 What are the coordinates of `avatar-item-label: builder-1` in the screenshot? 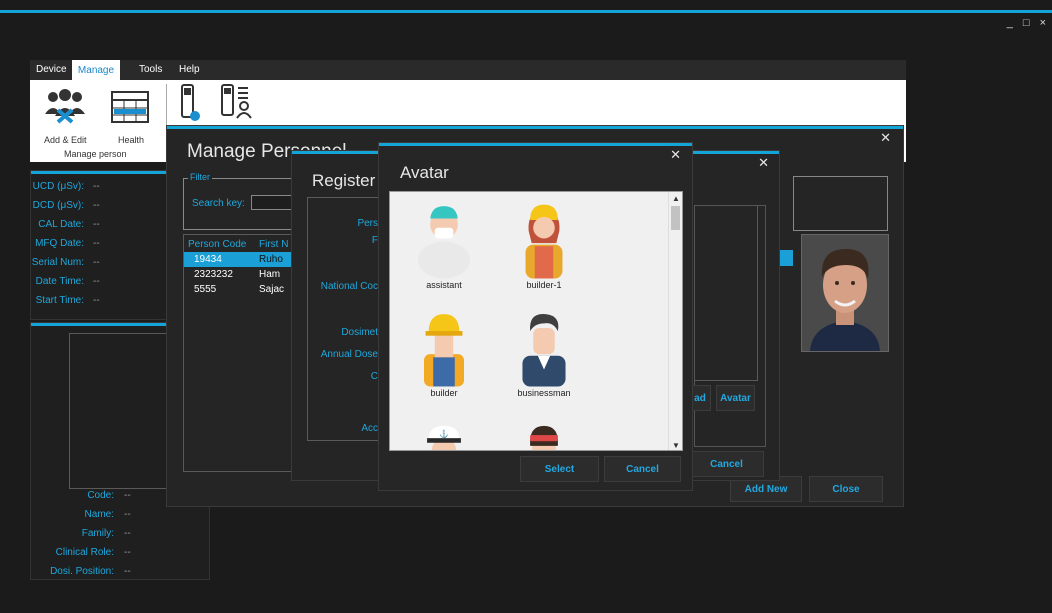 It's located at (544, 285).